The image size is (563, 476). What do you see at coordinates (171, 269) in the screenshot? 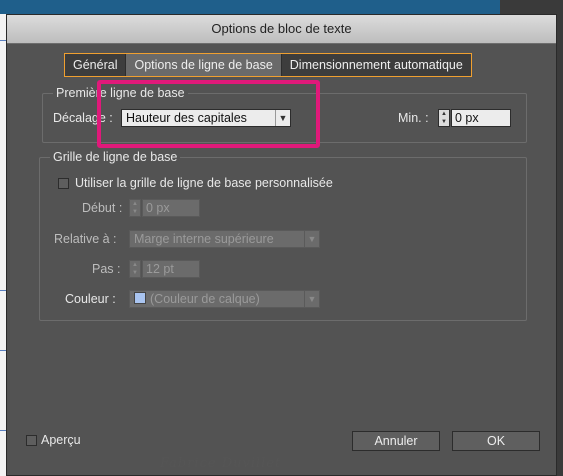
I see `increment-field: 12 pt` at bounding box center [171, 269].